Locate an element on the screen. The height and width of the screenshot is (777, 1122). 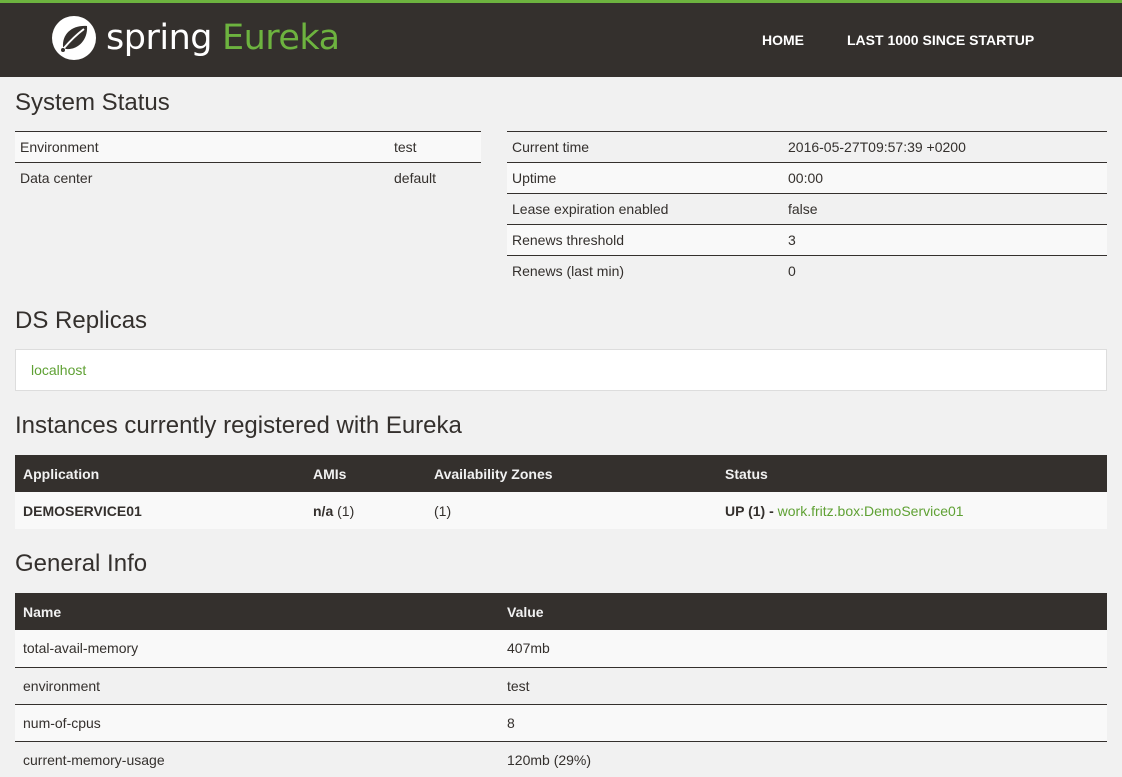
status-value: default is located at coordinates (435, 178).